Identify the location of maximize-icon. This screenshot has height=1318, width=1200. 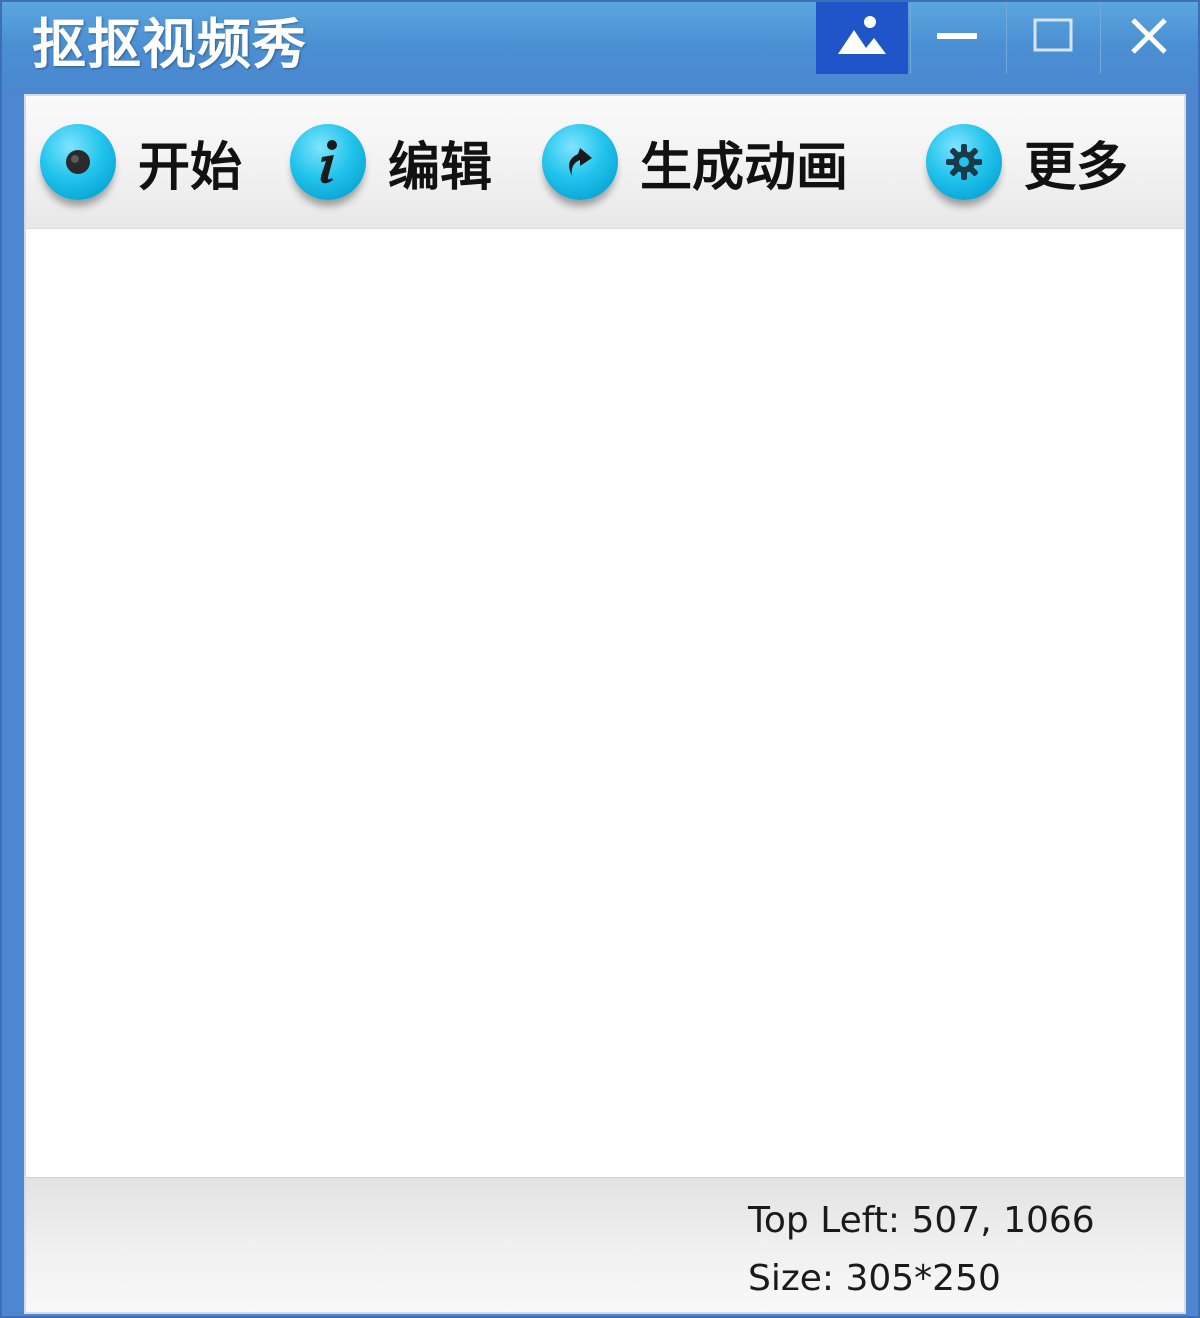
(1053, 38).